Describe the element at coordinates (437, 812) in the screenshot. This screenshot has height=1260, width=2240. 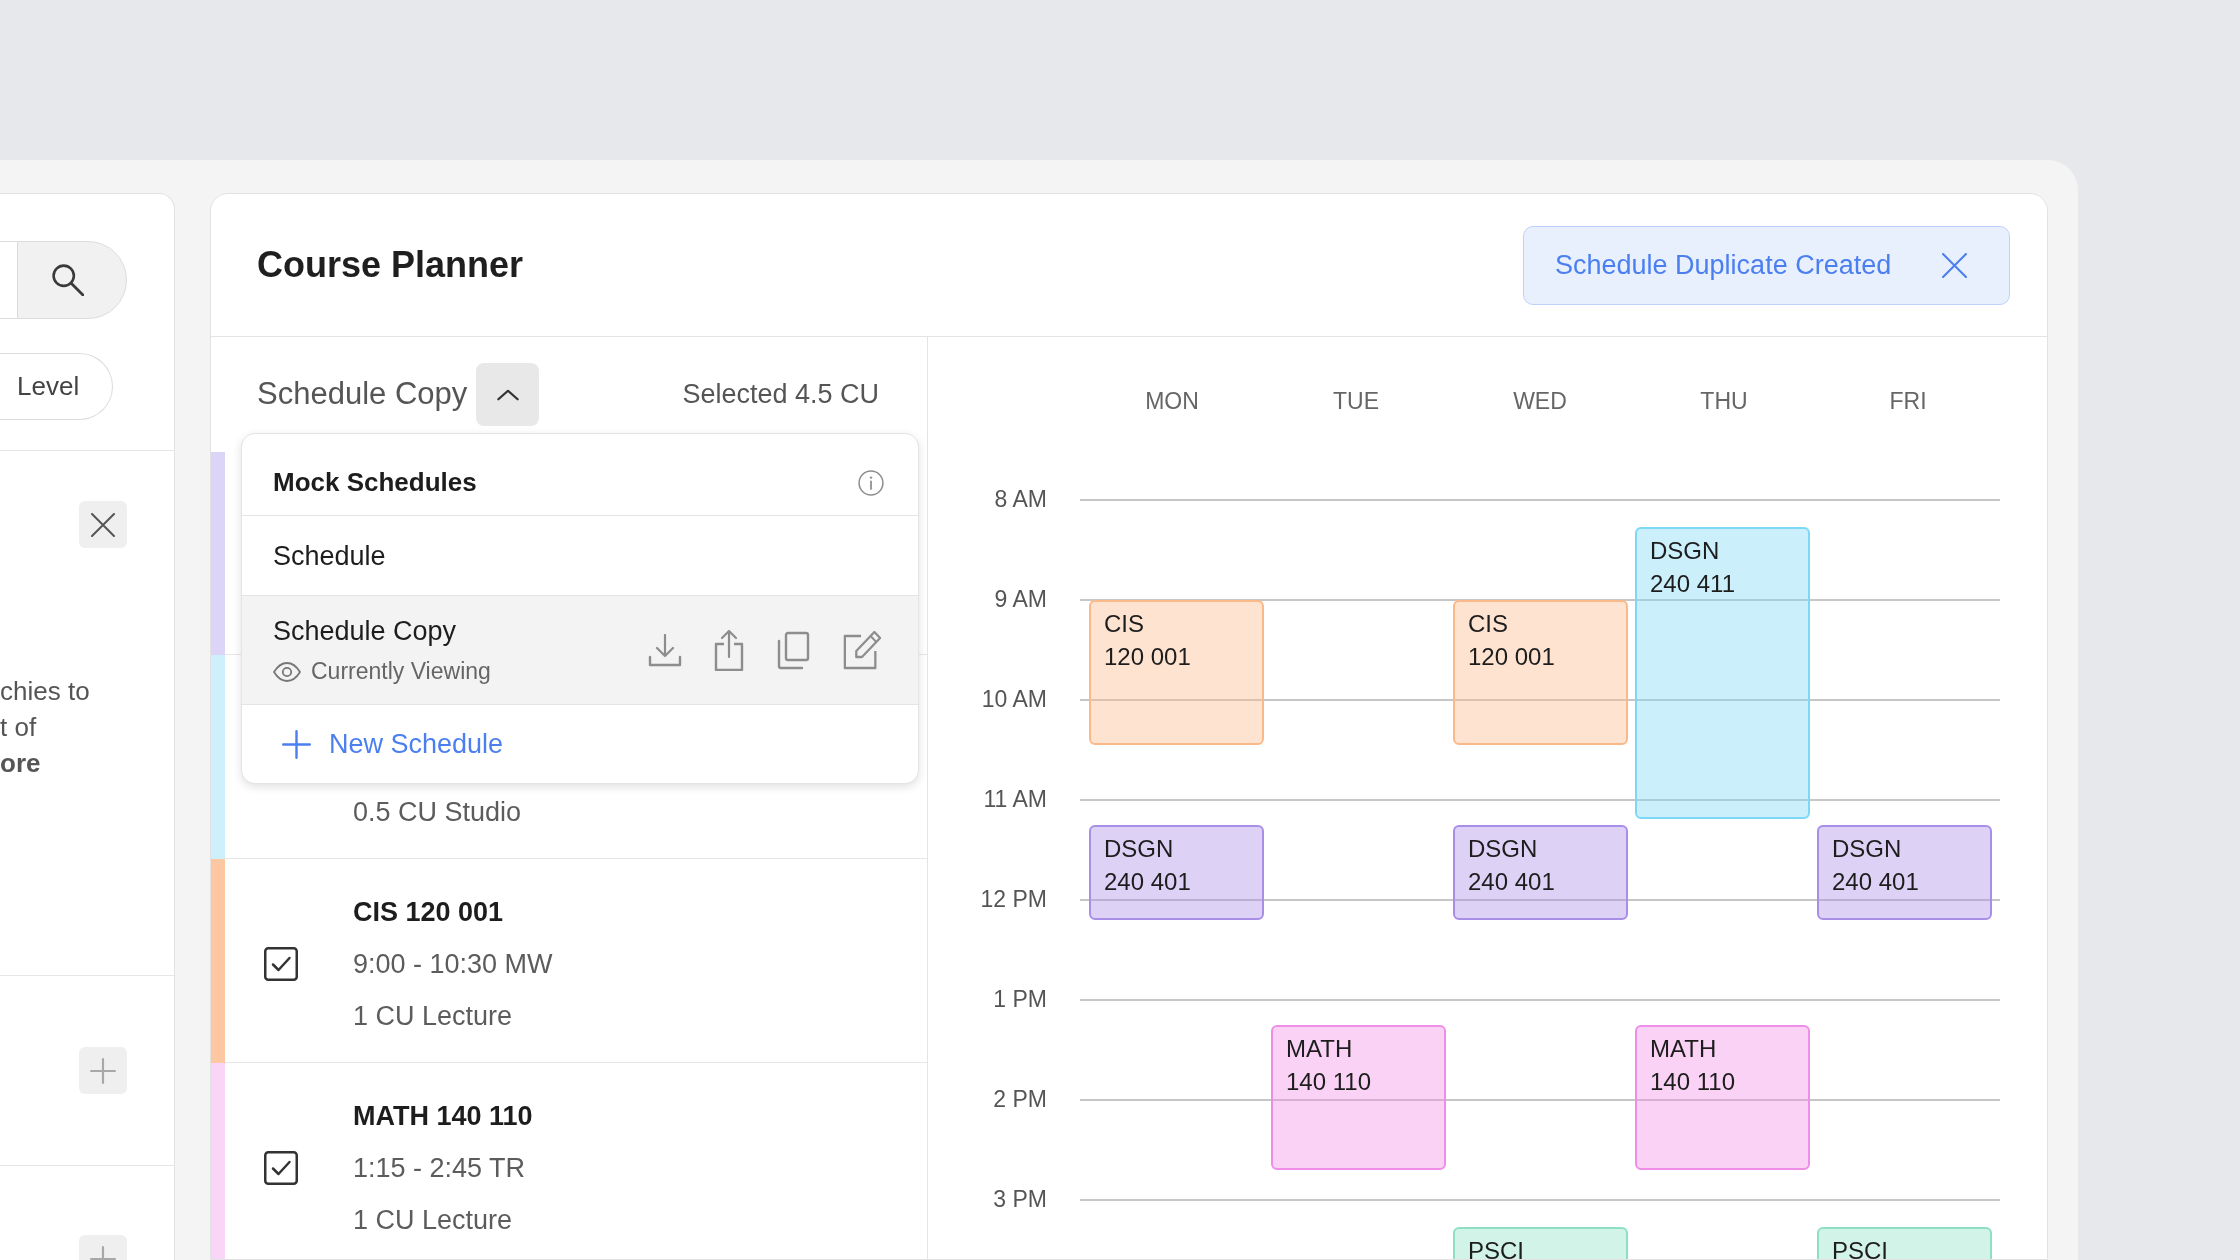
I see `course-credits: 0.5 CU Studio` at that location.